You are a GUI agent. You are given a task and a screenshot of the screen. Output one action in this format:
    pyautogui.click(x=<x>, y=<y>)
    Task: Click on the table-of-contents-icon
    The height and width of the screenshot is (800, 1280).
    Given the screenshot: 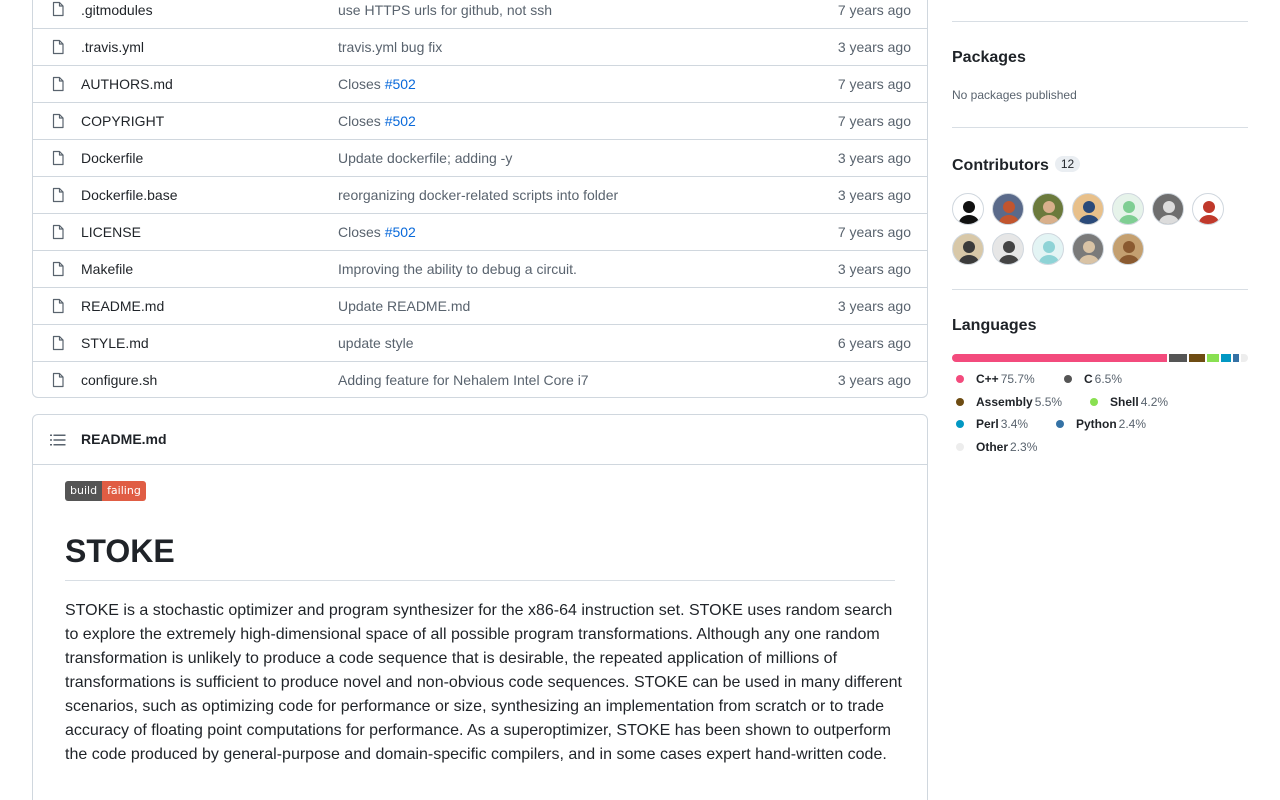 What is the action you would take?
    pyautogui.click(x=58, y=440)
    